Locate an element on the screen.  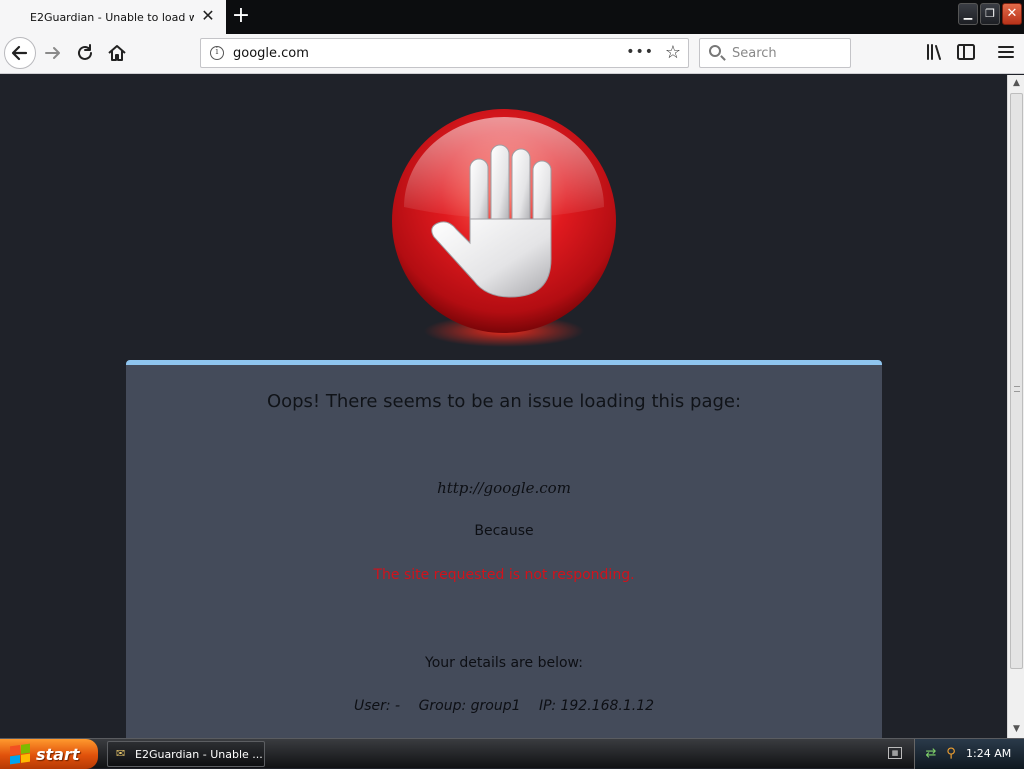
restore-button: ❐ is located at coordinates (990, 14).